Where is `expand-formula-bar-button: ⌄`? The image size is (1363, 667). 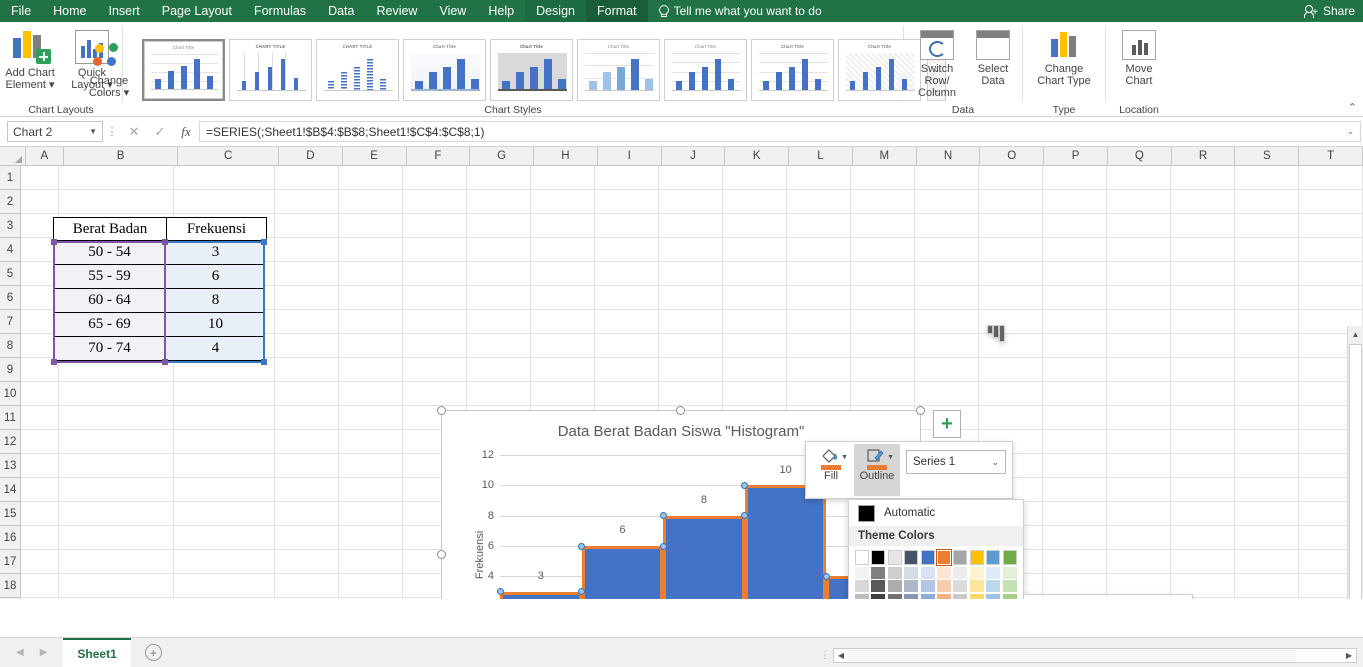
expand-formula-bar-button: ⌄ is located at coordinates (1351, 131).